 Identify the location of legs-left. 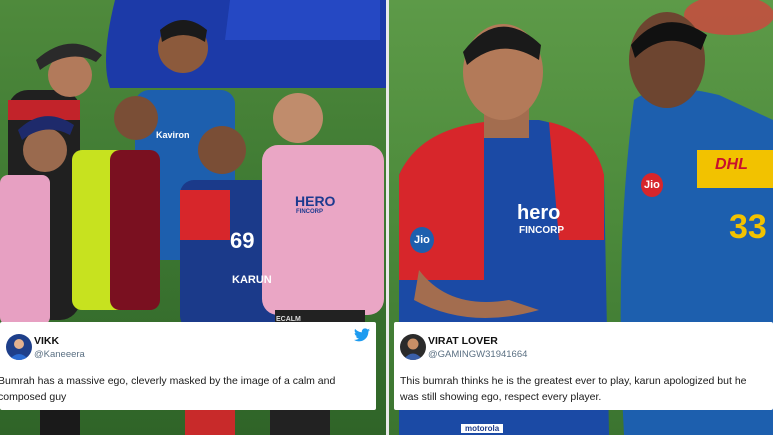
(60, 422).